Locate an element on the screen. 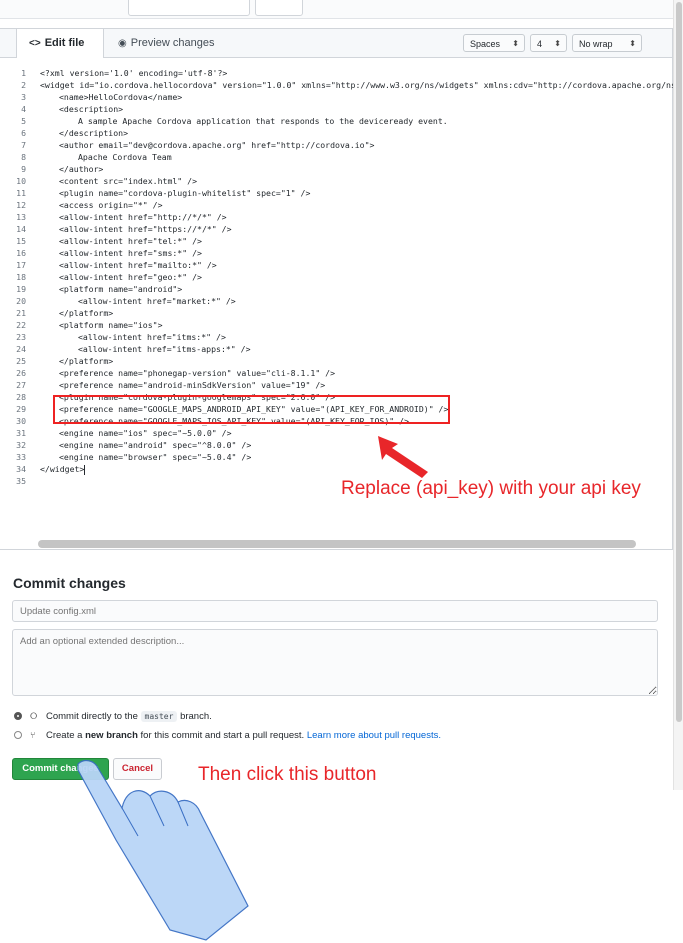 The width and height of the screenshot is (683, 943). line-text: <engine name="android" spec="^8.0.0" /> is located at coordinates (155, 445).